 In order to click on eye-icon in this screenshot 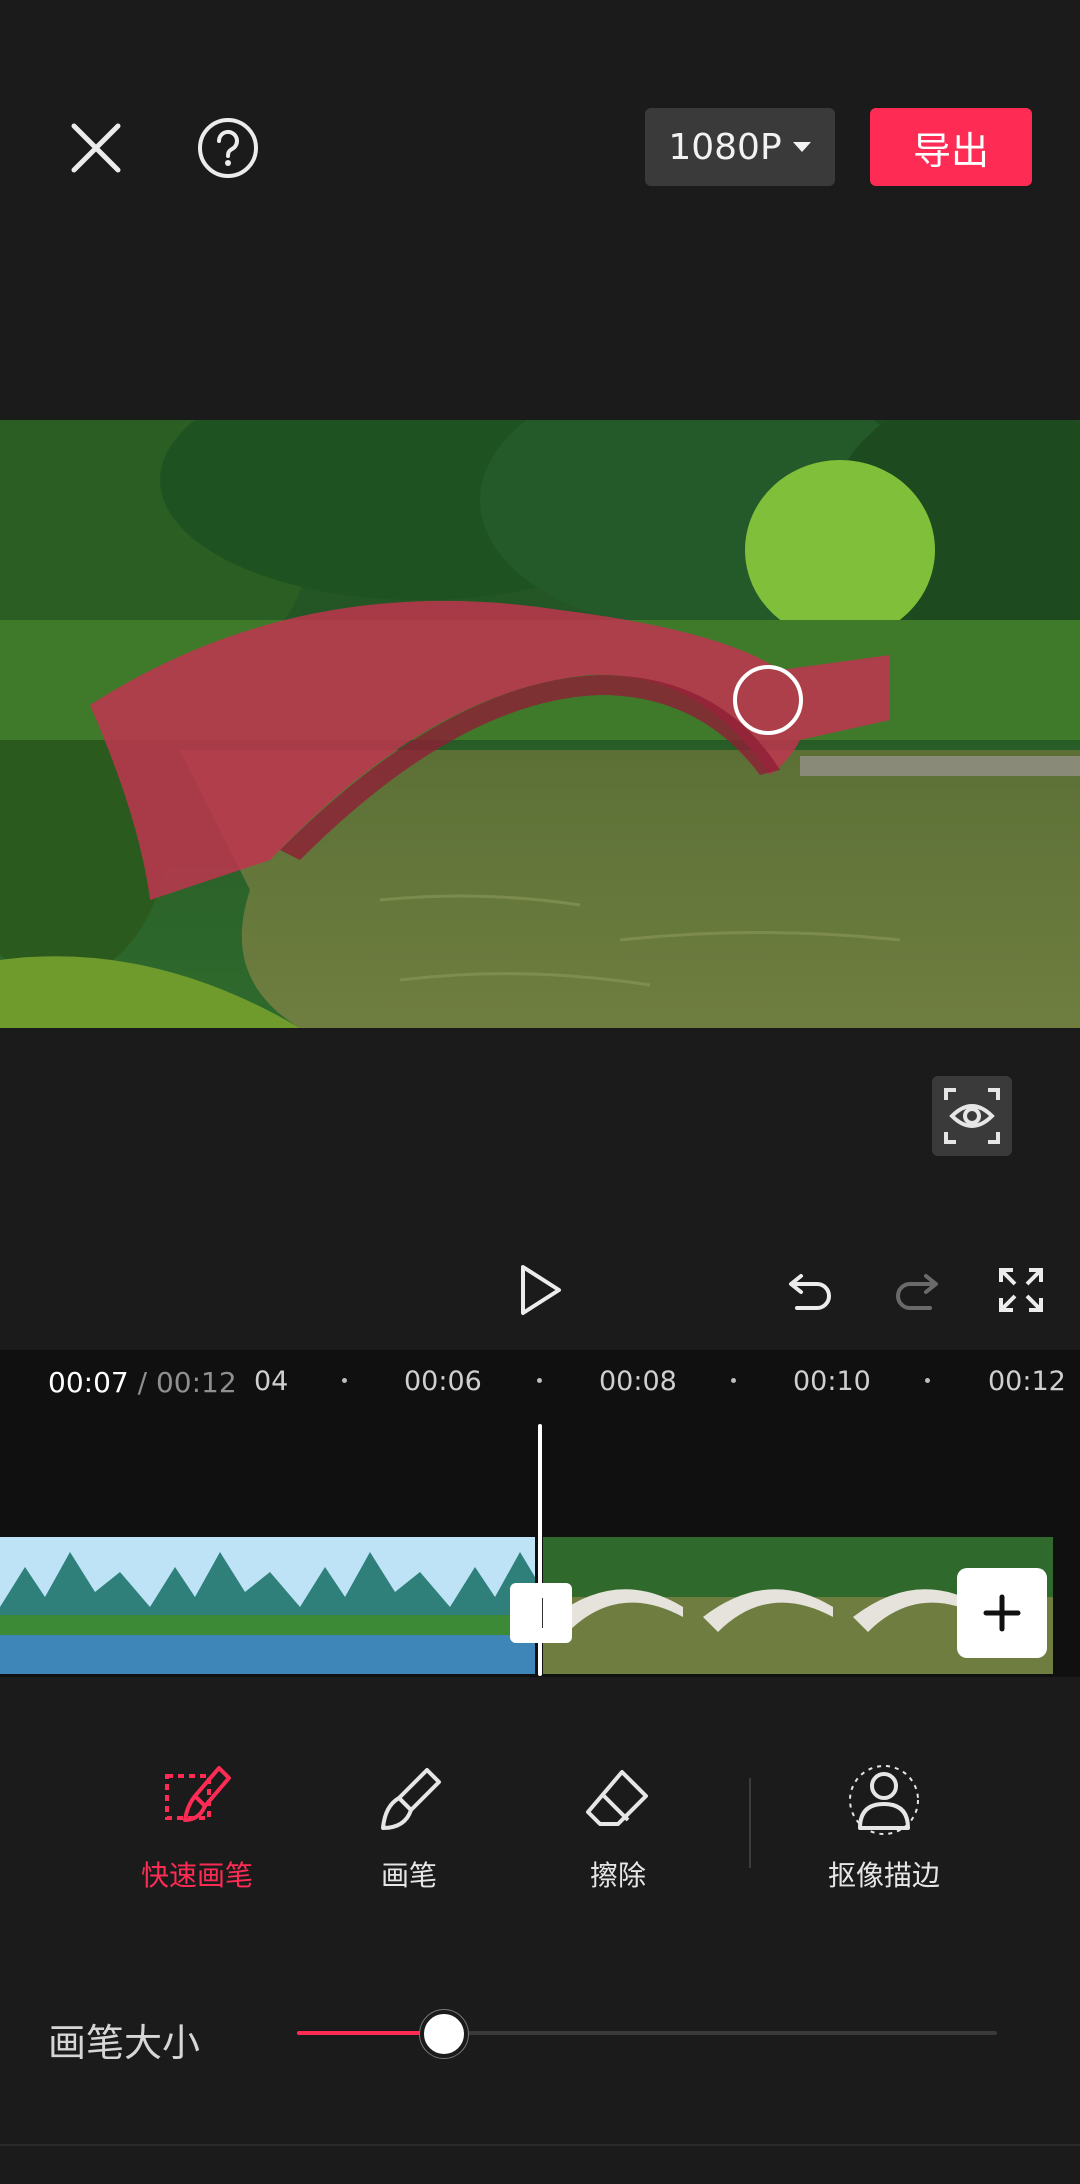, I will do `click(972, 1116)`.